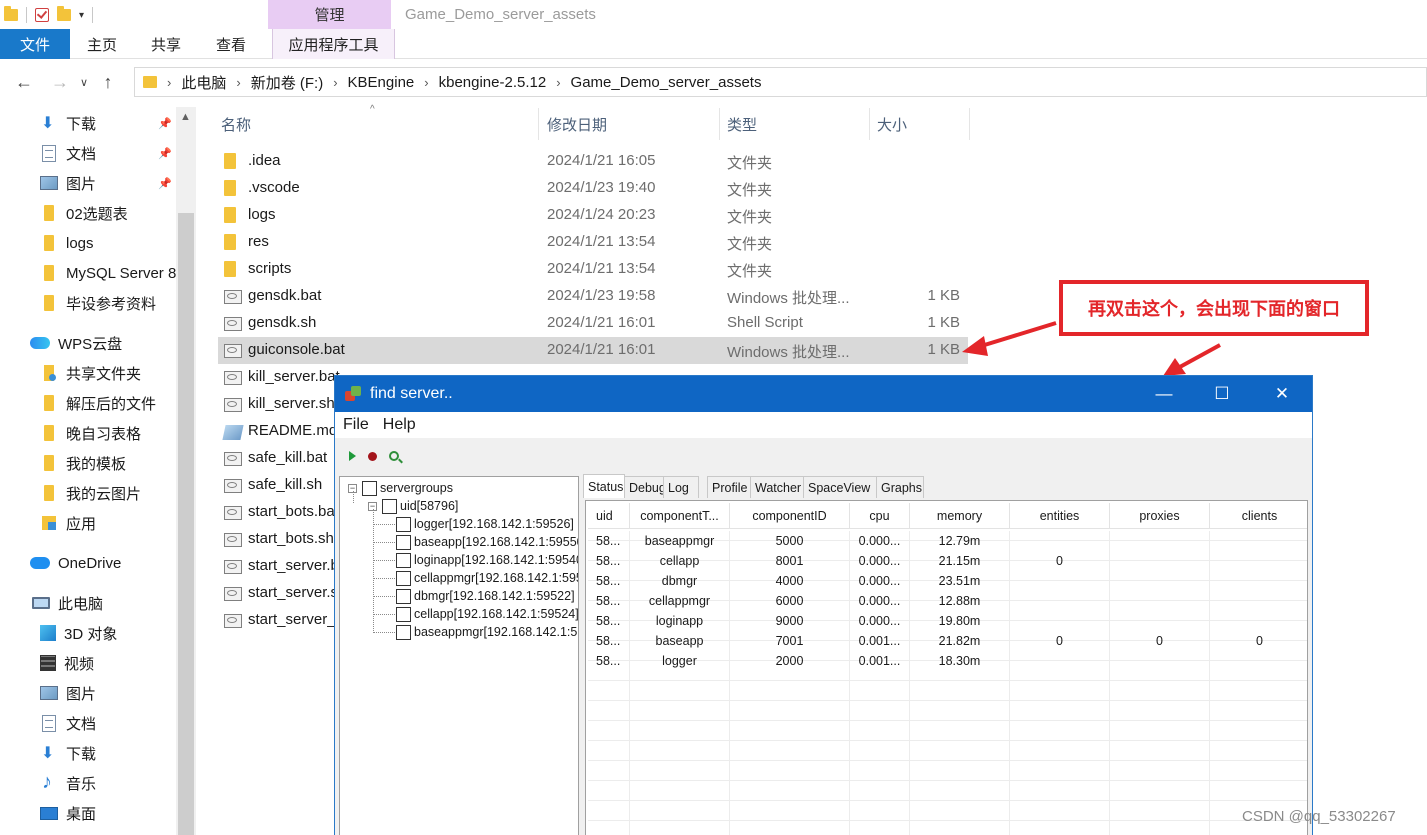 The image size is (1427, 835). I want to click on nav-item-apps: 应用, so click(68, 523).